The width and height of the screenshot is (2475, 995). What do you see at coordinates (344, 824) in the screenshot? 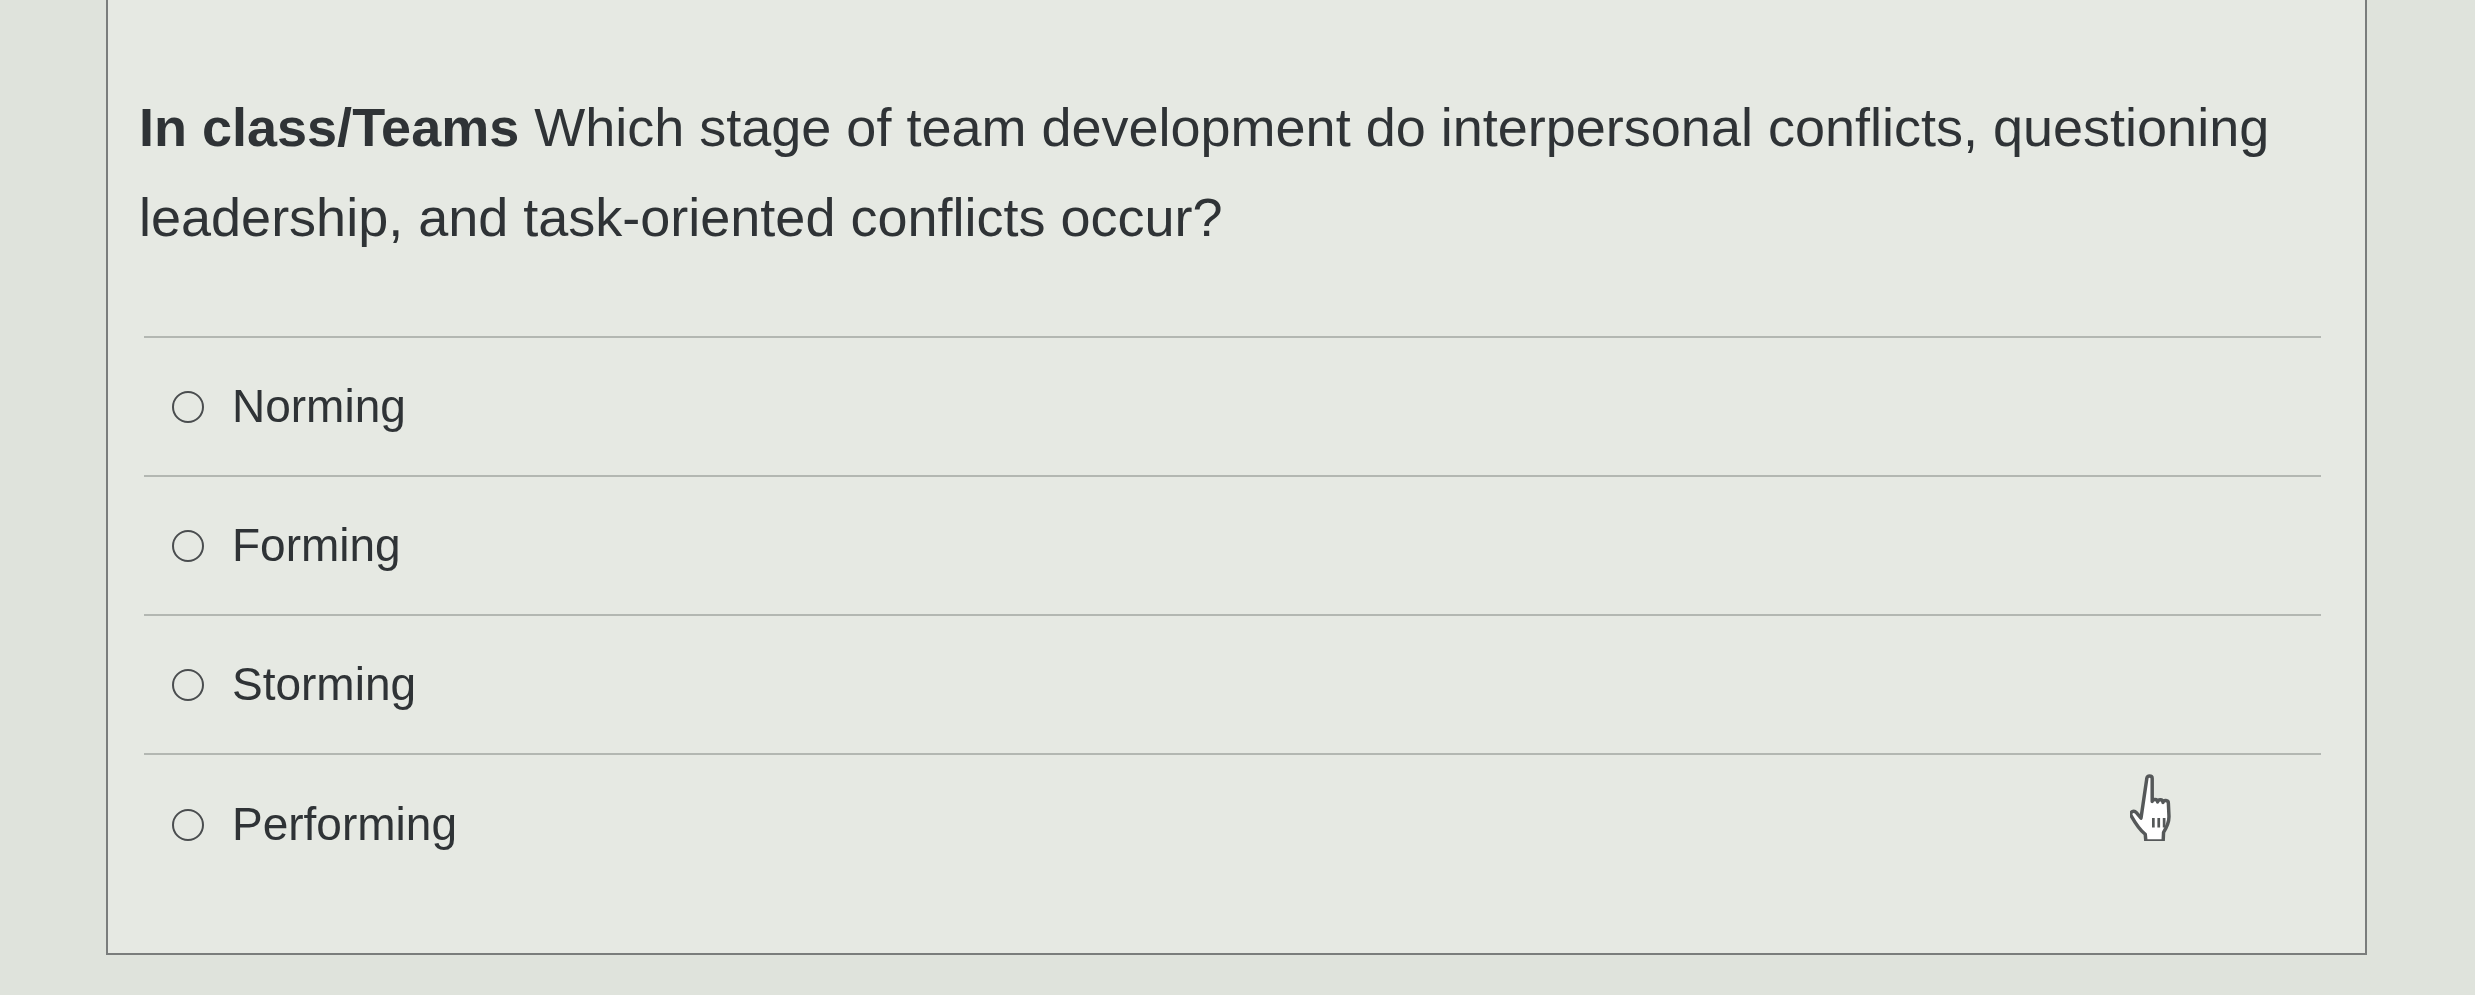
I see `answer-label: Performing` at bounding box center [344, 824].